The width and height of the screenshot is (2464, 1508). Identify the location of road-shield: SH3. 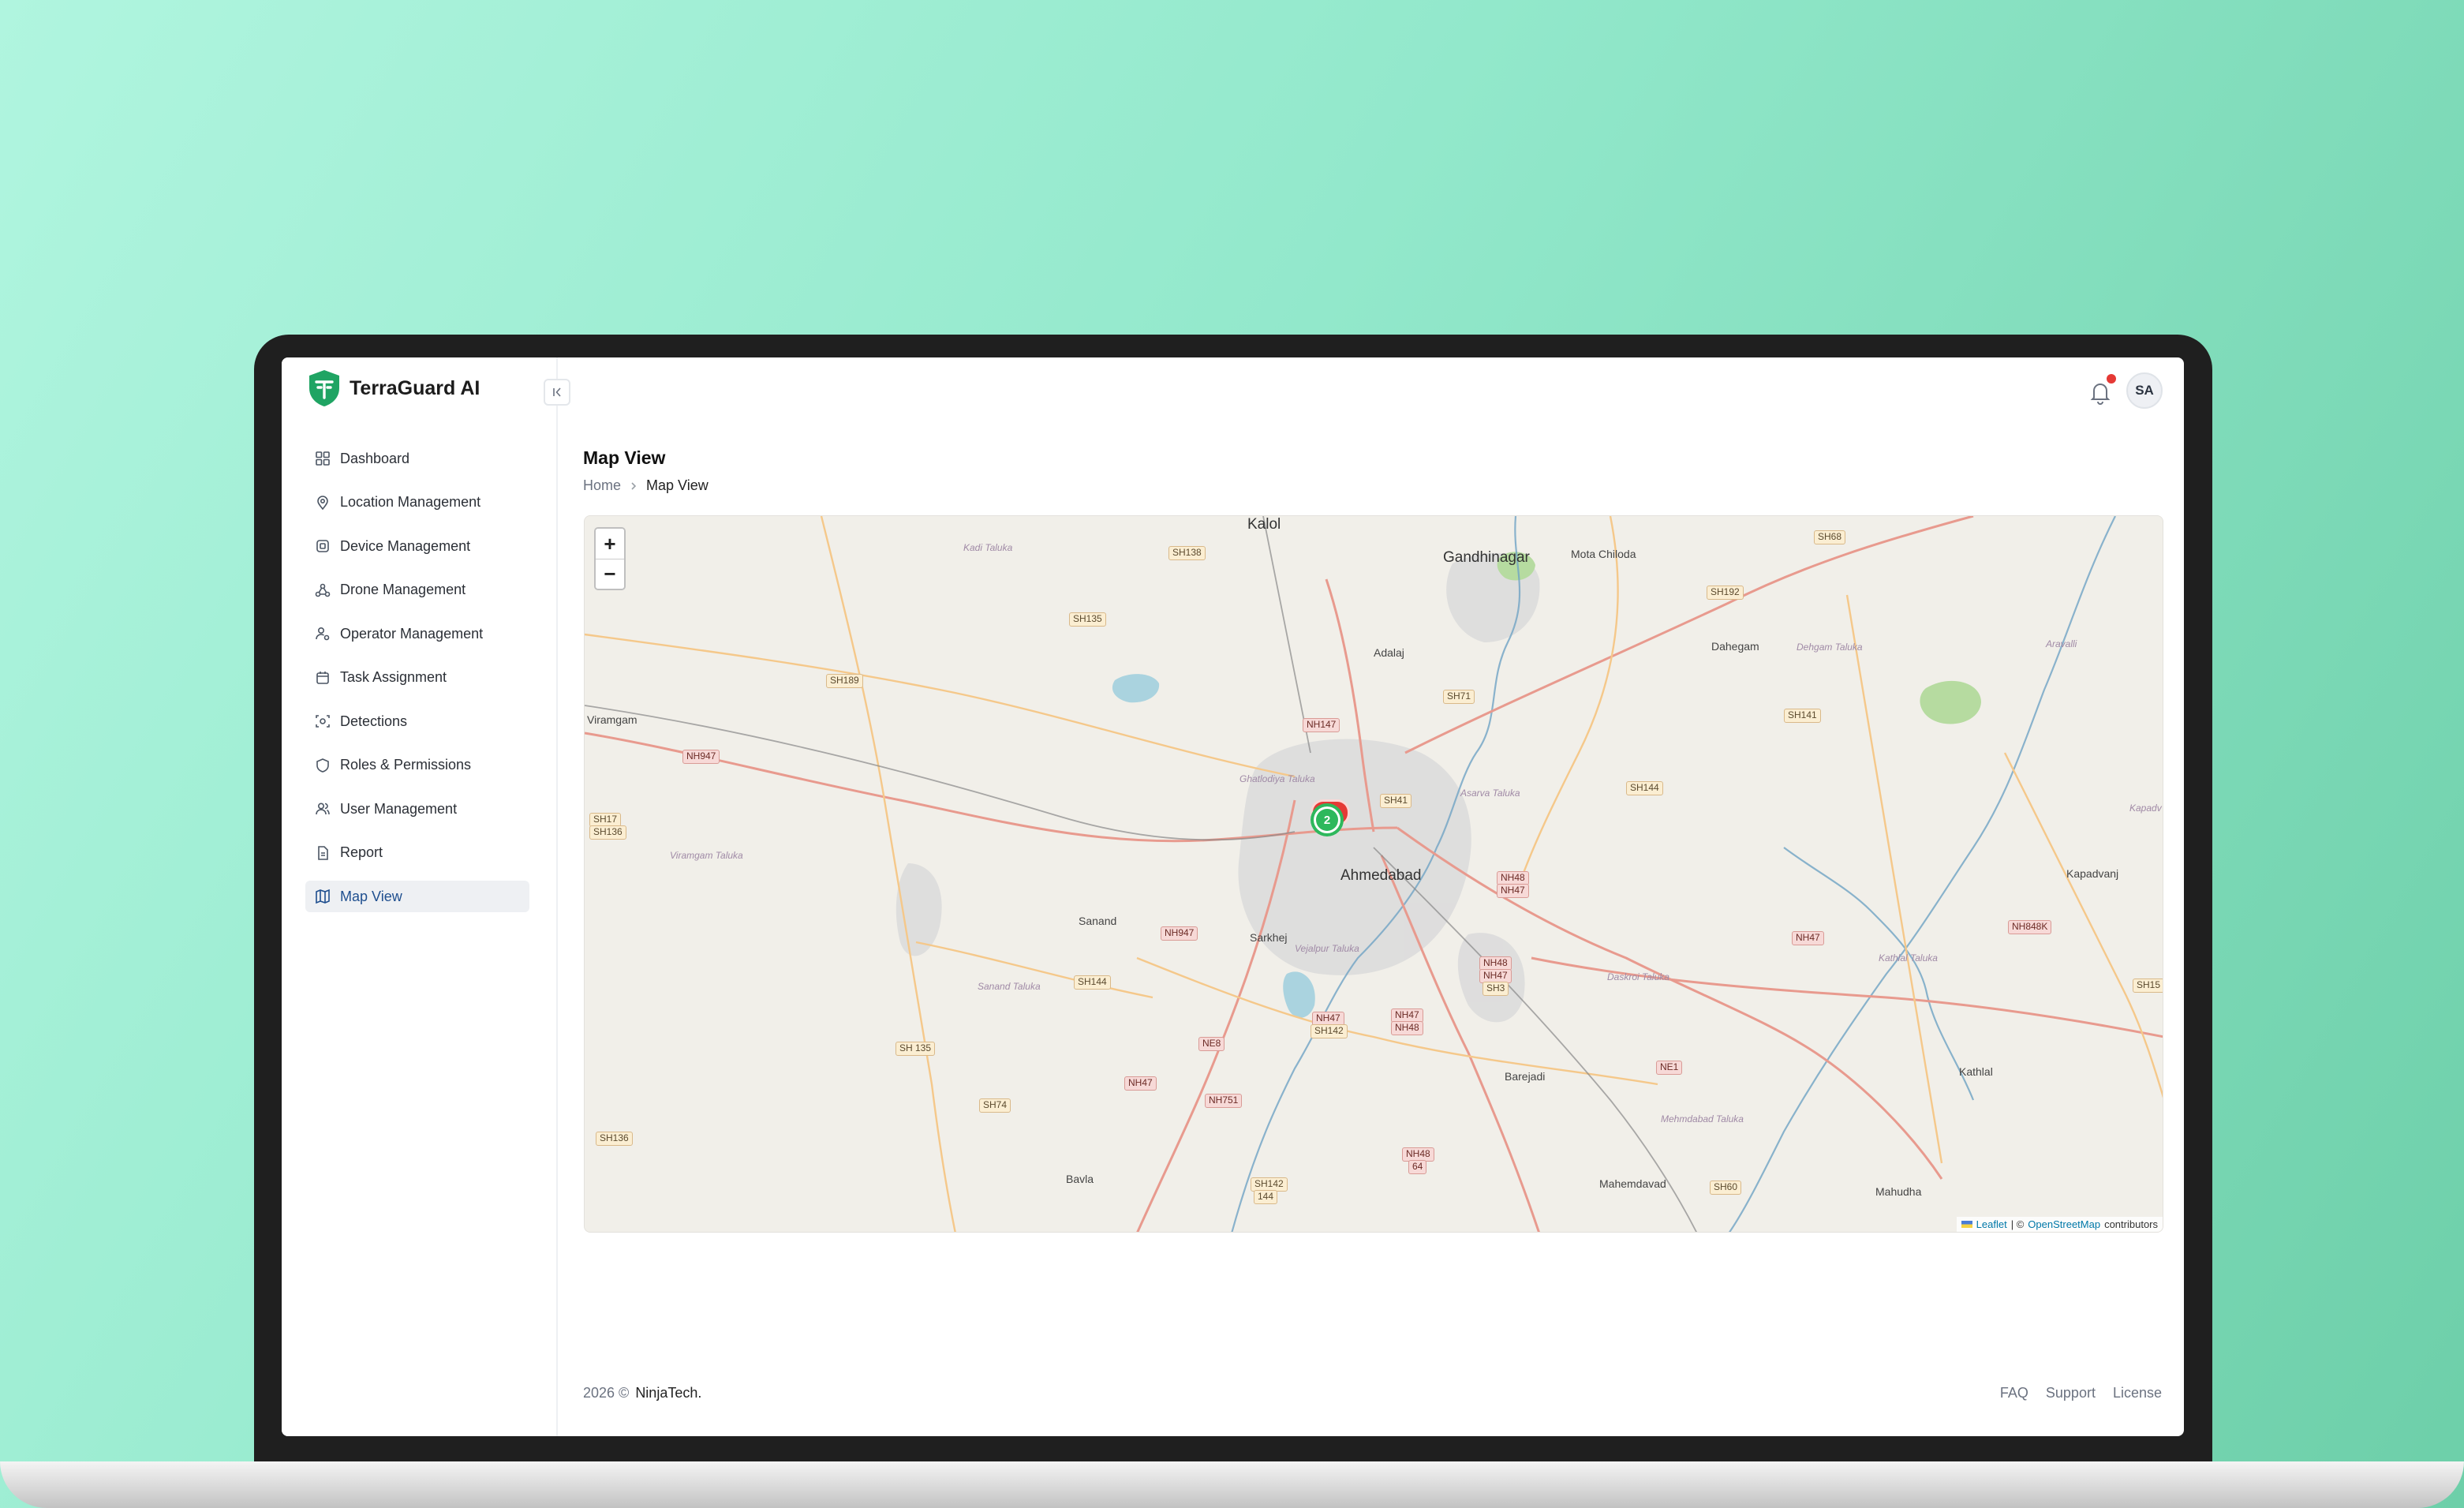
(1496, 989).